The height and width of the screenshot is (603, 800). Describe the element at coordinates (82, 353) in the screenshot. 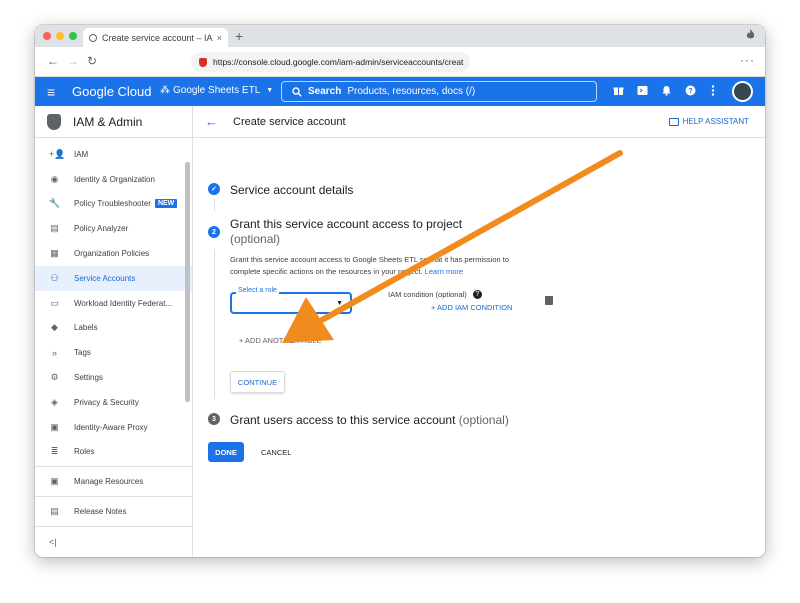

I see `sidebar-item-label: Tags` at that location.